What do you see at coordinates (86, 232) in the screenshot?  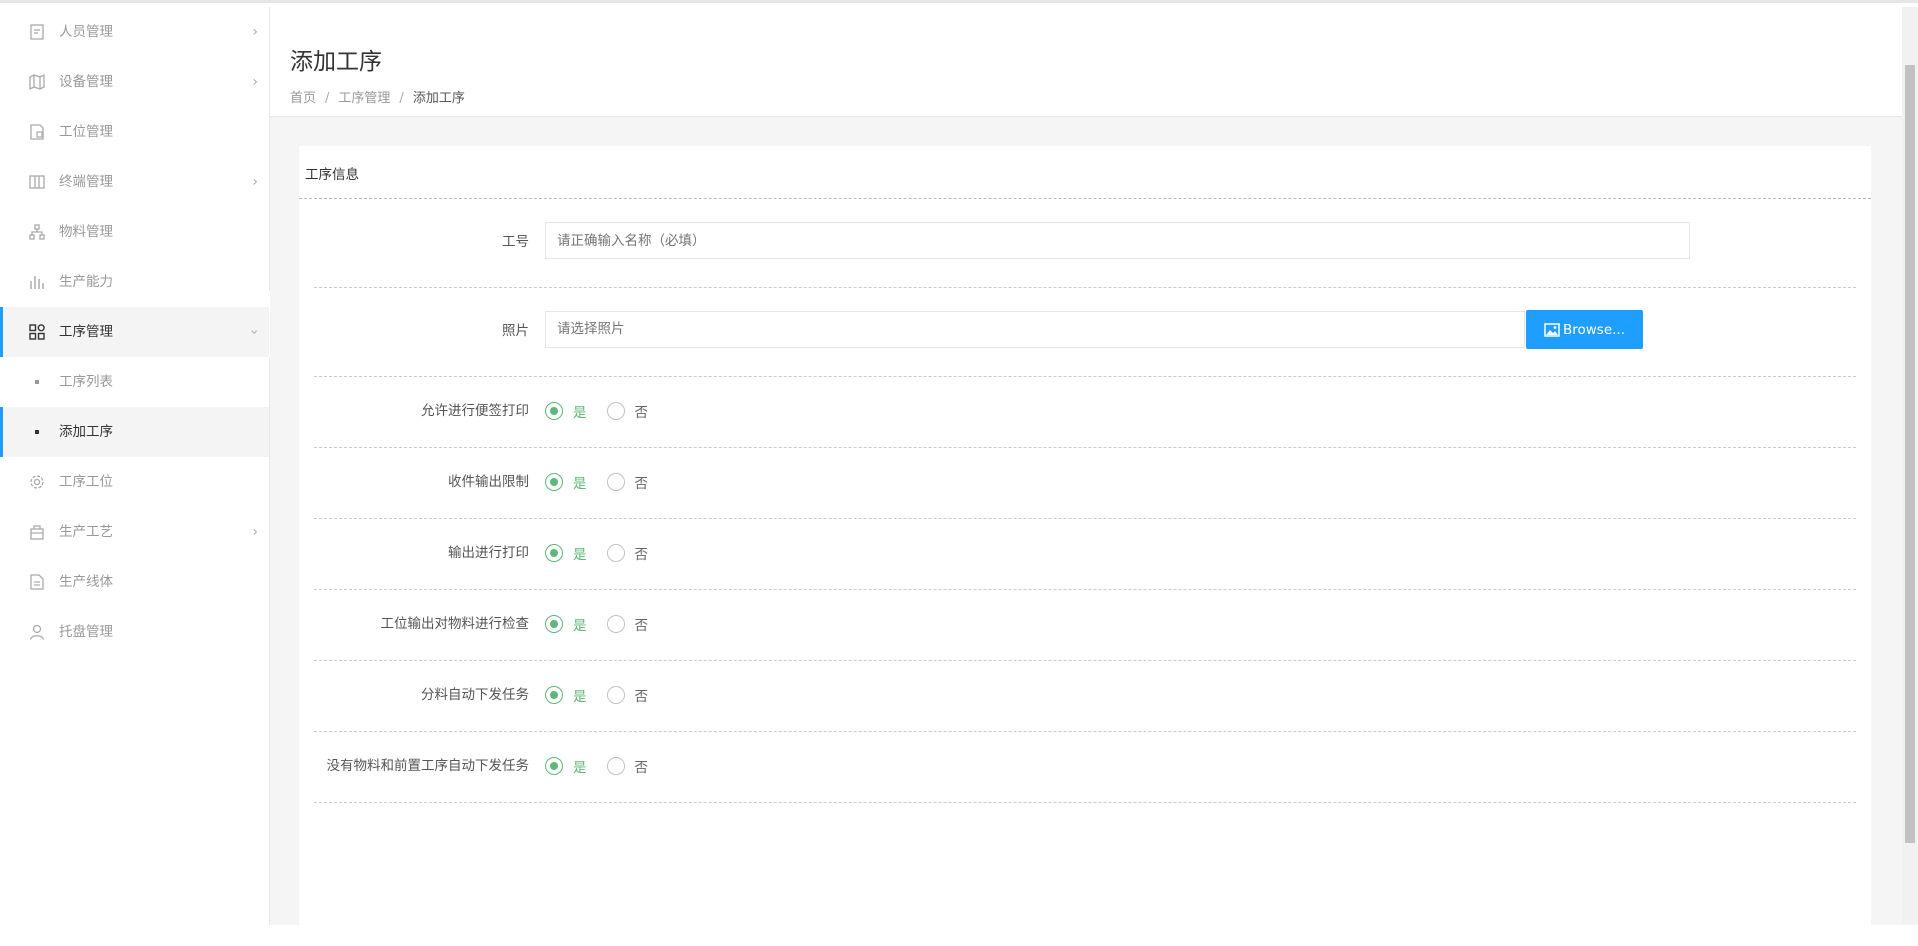 I see `sidebar-item-label: 物料管理` at bounding box center [86, 232].